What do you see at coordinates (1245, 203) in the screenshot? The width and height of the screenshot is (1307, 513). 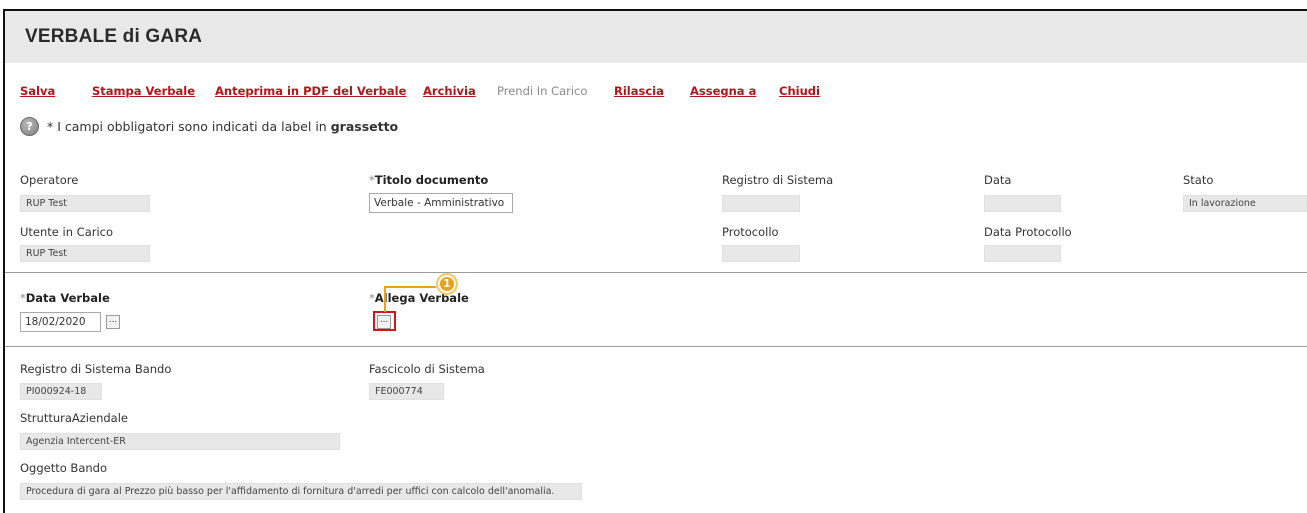 I see `stato-value: In lavorazione` at bounding box center [1245, 203].